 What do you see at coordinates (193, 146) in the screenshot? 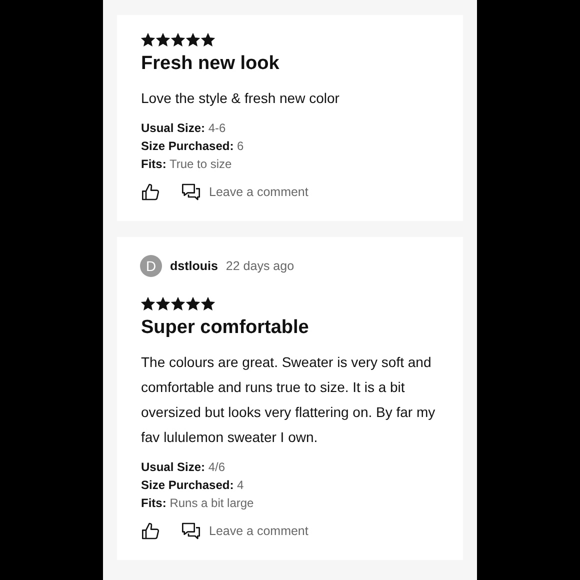
I see `detail-line: Size Purchased: 6` at bounding box center [193, 146].